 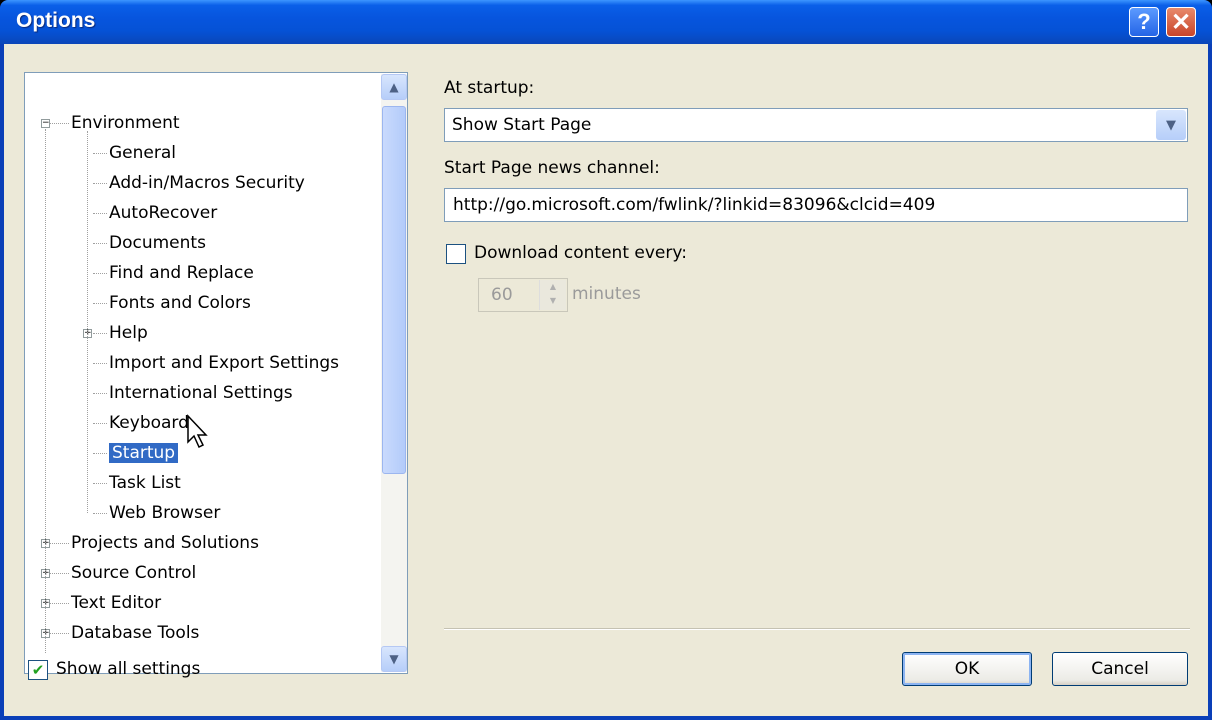 I want to click on tree-item-label: Web Browser, so click(x=165, y=513).